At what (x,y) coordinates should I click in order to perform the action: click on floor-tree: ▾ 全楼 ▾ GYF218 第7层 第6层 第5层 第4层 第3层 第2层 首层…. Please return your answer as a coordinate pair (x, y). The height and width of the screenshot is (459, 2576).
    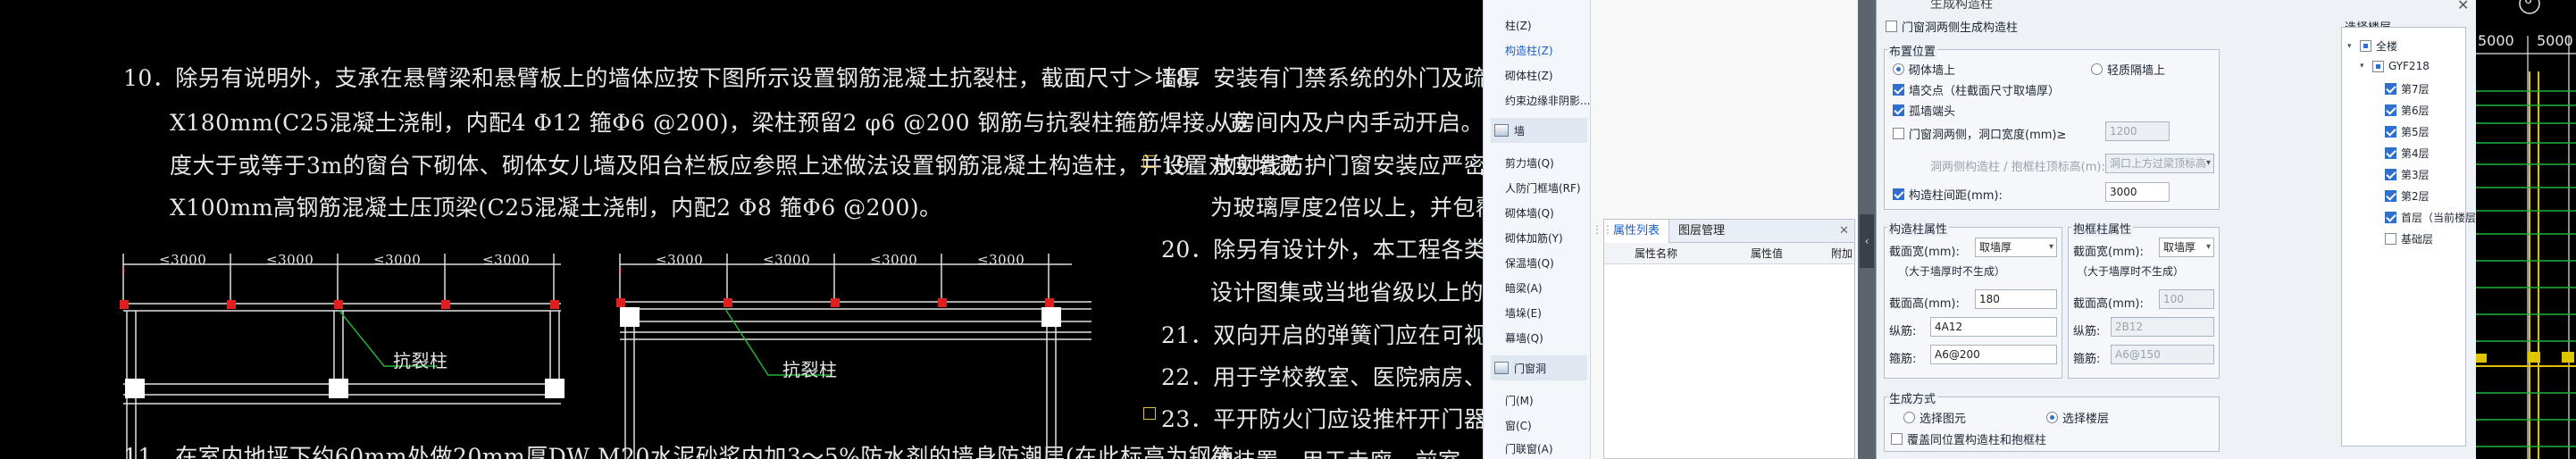
    Looking at the image, I should click on (2414, 236).